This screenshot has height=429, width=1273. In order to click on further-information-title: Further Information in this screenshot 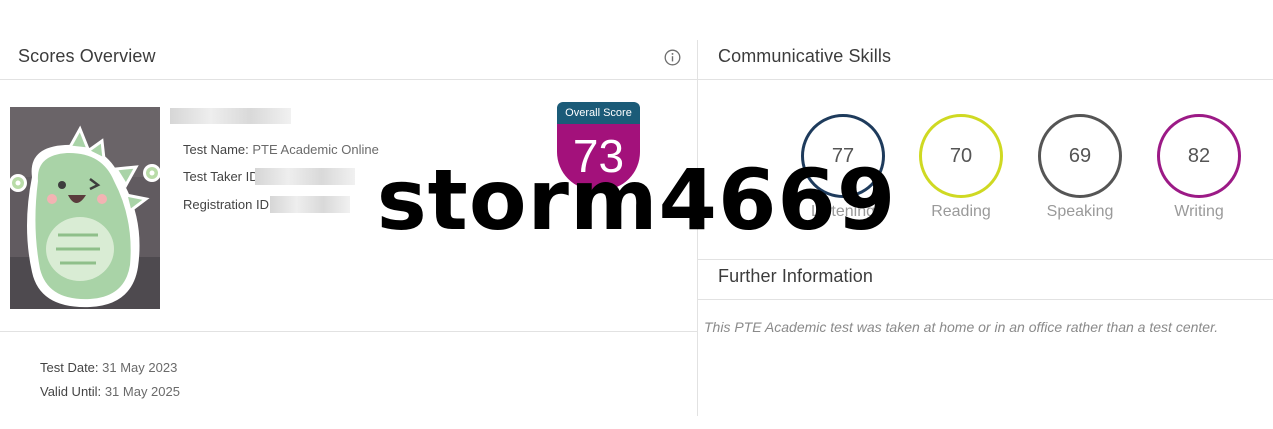, I will do `click(795, 276)`.